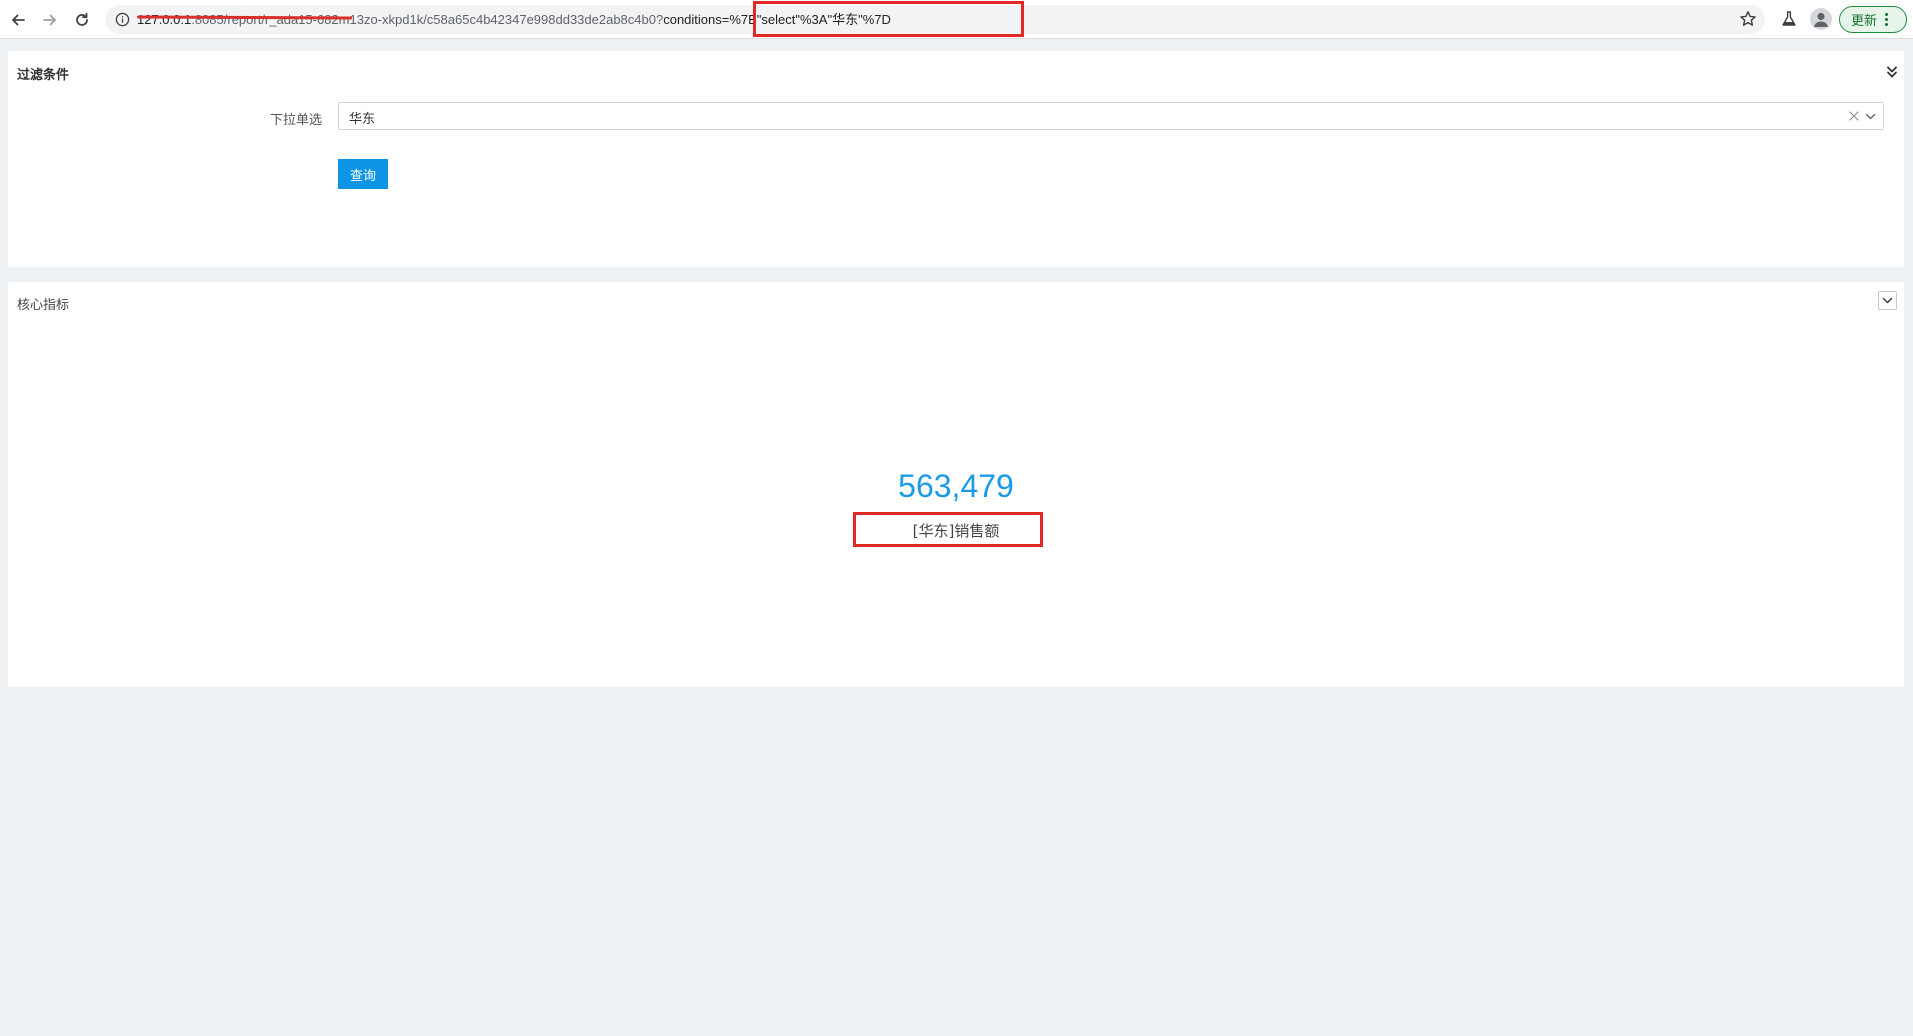 This screenshot has height=1036, width=1913. I want to click on query-button: 查询, so click(363, 174).